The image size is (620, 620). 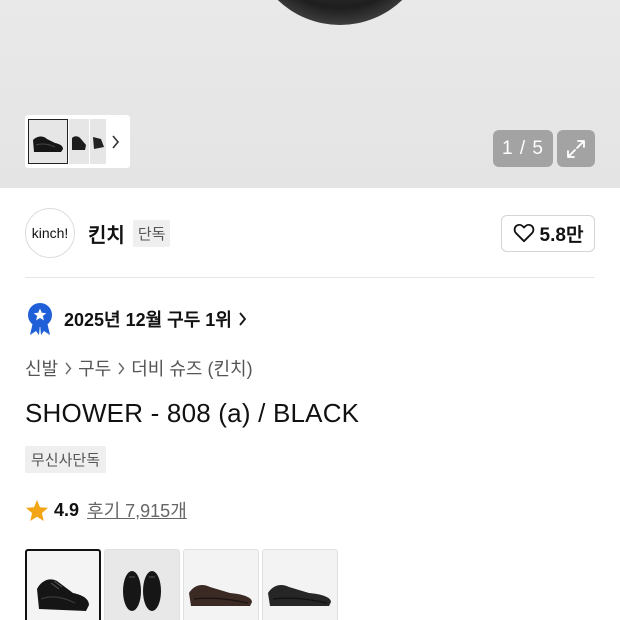 What do you see at coordinates (41, 368) in the screenshot?
I see `breadcrumb-item: 신발` at bounding box center [41, 368].